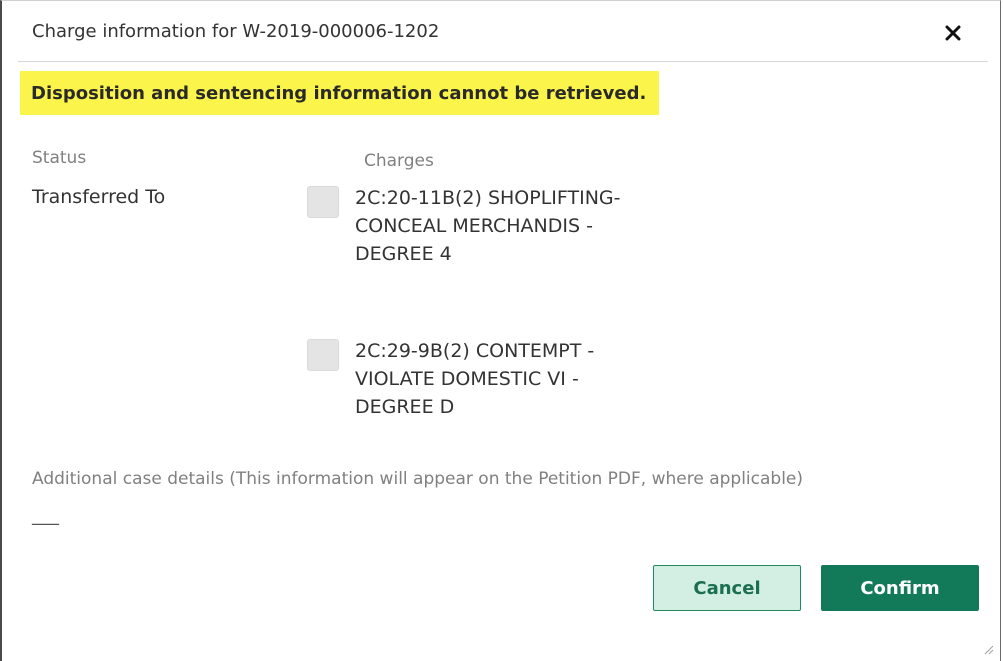  I want to click on status-value: Transferred To, so click(99, 197).